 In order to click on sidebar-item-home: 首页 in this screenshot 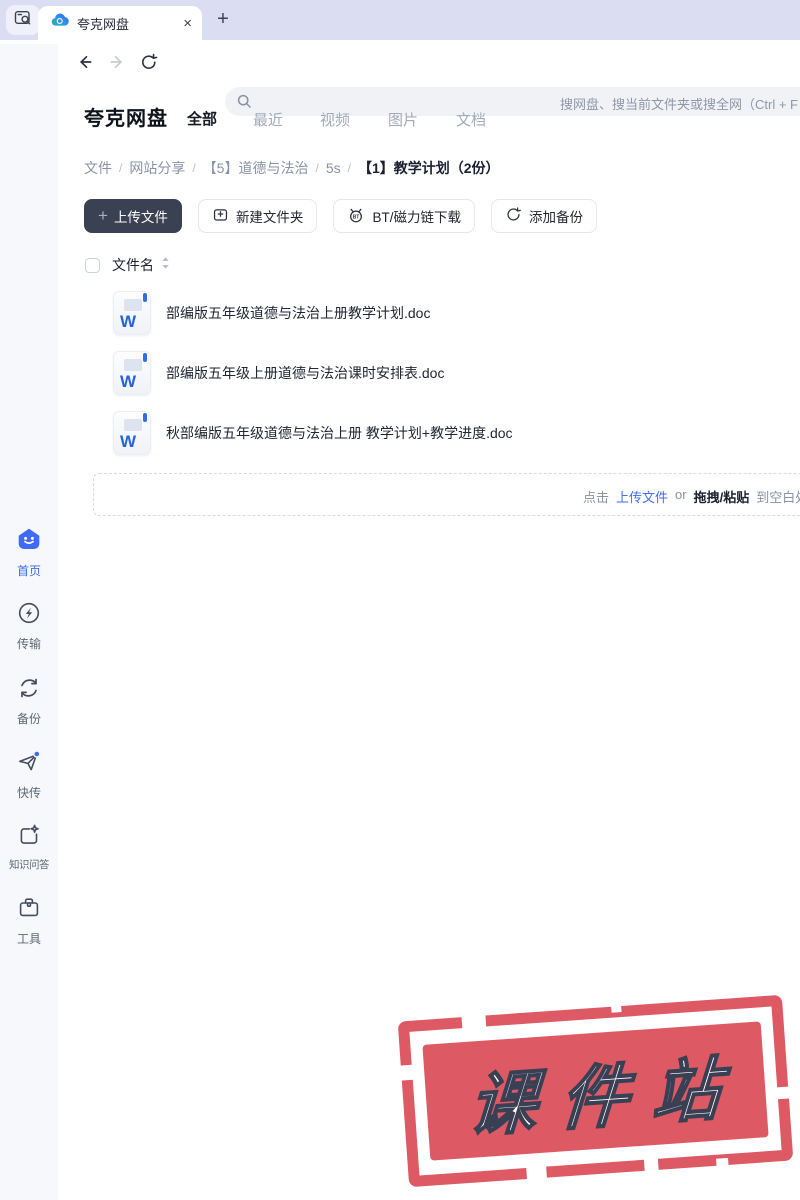, I will do `click(29, 552)`.